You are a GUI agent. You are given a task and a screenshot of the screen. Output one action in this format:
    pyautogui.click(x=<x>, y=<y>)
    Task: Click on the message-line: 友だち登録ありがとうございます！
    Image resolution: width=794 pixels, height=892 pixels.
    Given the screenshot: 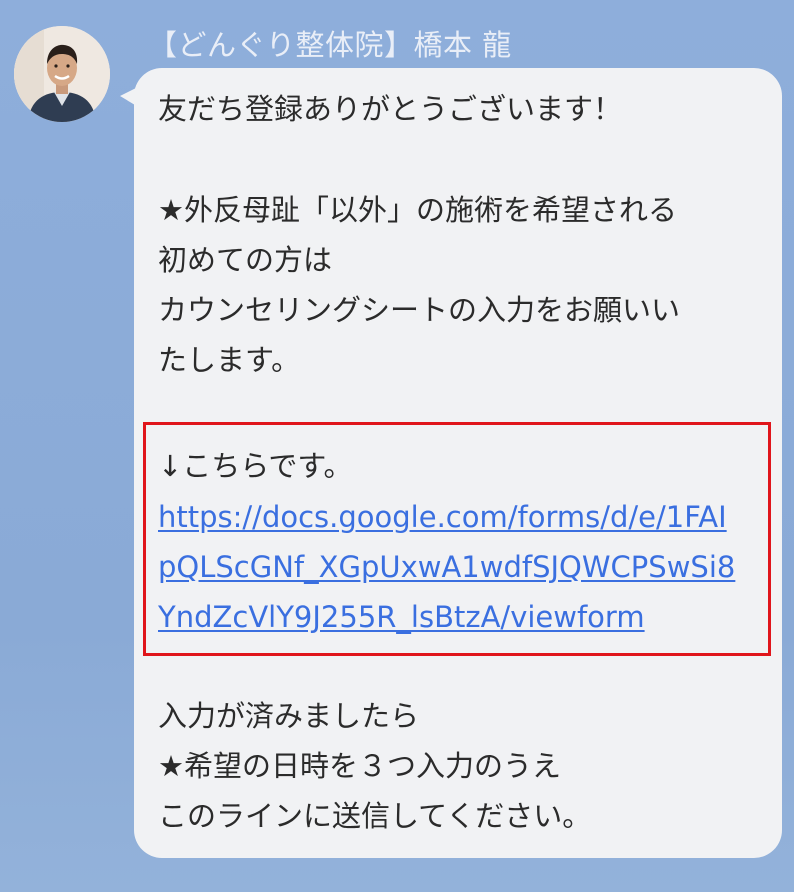 What is the action you would take?
    pyautogui.click(x=390, y=109)
    